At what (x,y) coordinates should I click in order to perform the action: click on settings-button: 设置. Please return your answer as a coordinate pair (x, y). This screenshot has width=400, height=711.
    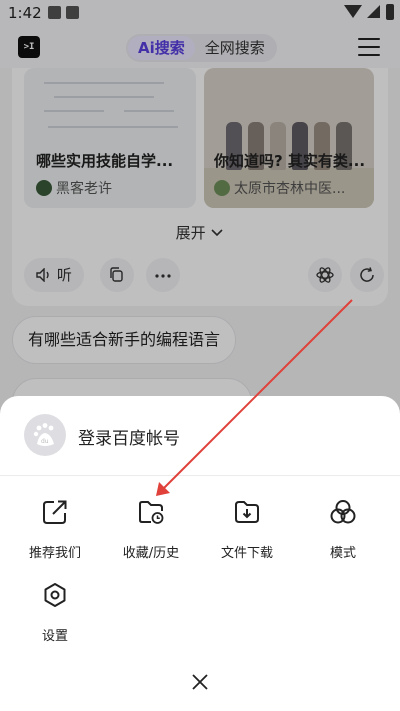
    Looking at the image, I should click on (55, 612).